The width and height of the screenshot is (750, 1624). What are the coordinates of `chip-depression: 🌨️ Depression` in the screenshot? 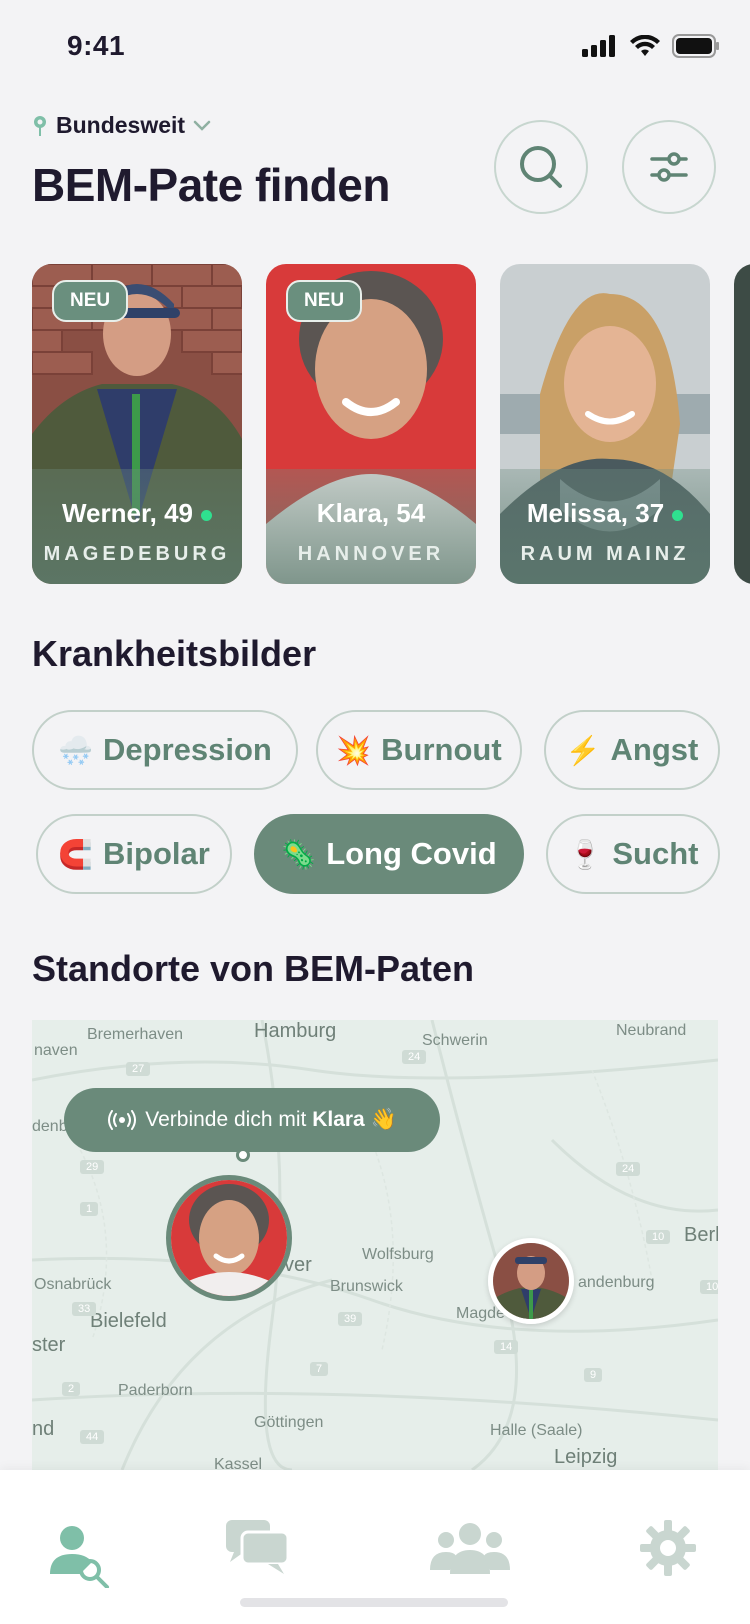 It's located at (165, 750).